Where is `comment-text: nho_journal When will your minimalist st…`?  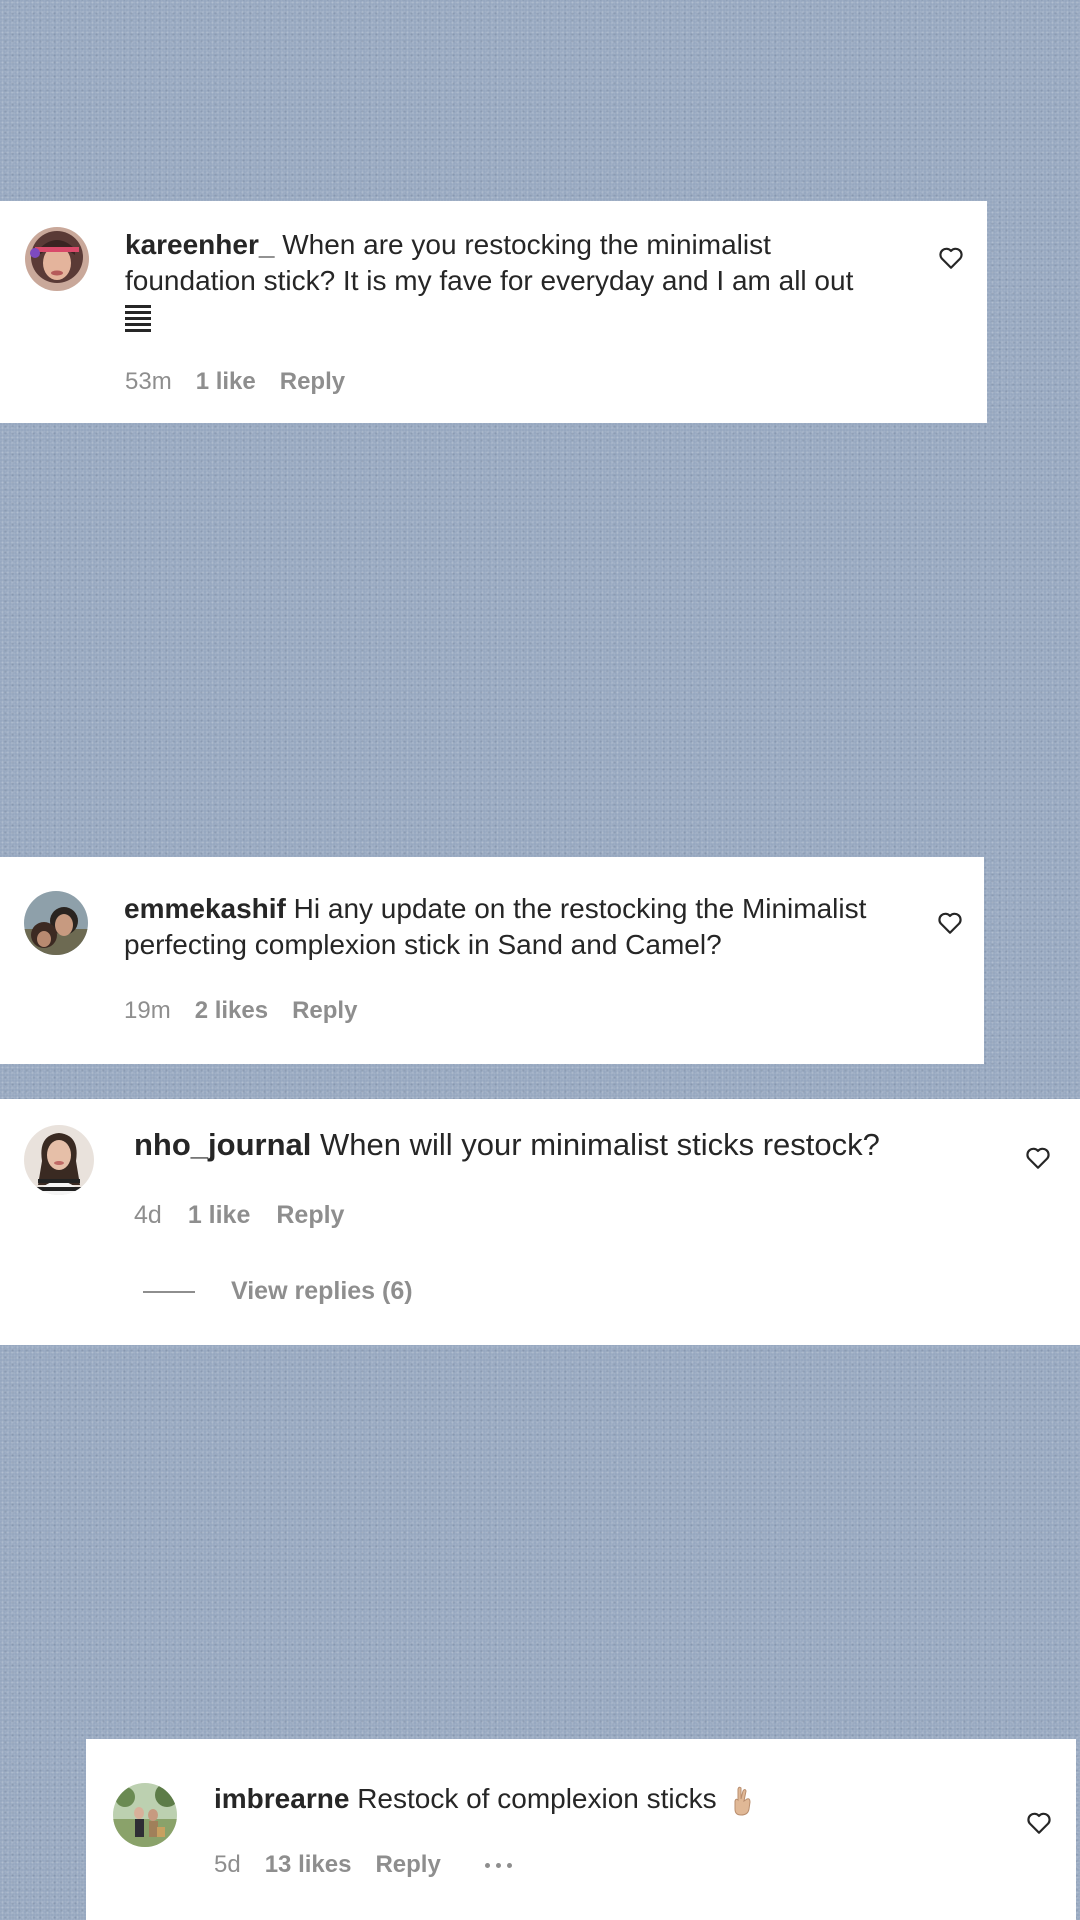 comment-text: nho_journal When will your minimalist st… is located at coordinates (574, 1145).